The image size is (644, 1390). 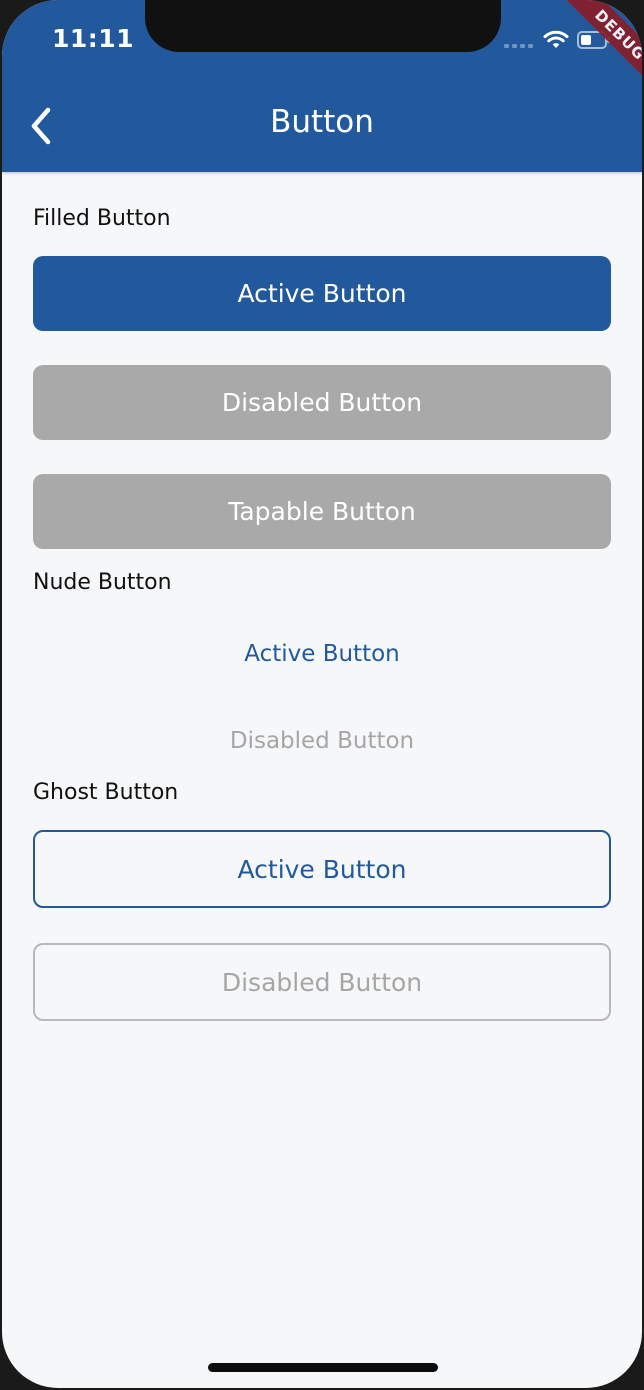 What do you see at coordinates (93, 38) in the screenshot?
I see `status-time: 11:11` at bounding box center [93, 38].